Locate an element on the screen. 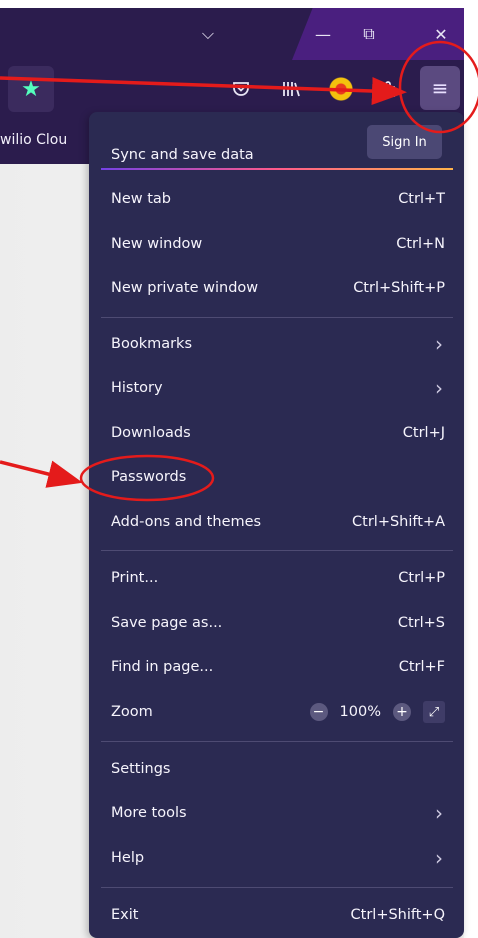 This screenshot has height=938, width=478. sign-in-button: Sign In is located at coordinates (404, 142).